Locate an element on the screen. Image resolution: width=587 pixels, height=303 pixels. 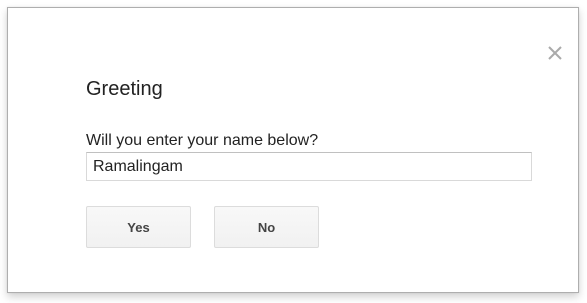
close-icon is located at coordinates (555, 53).